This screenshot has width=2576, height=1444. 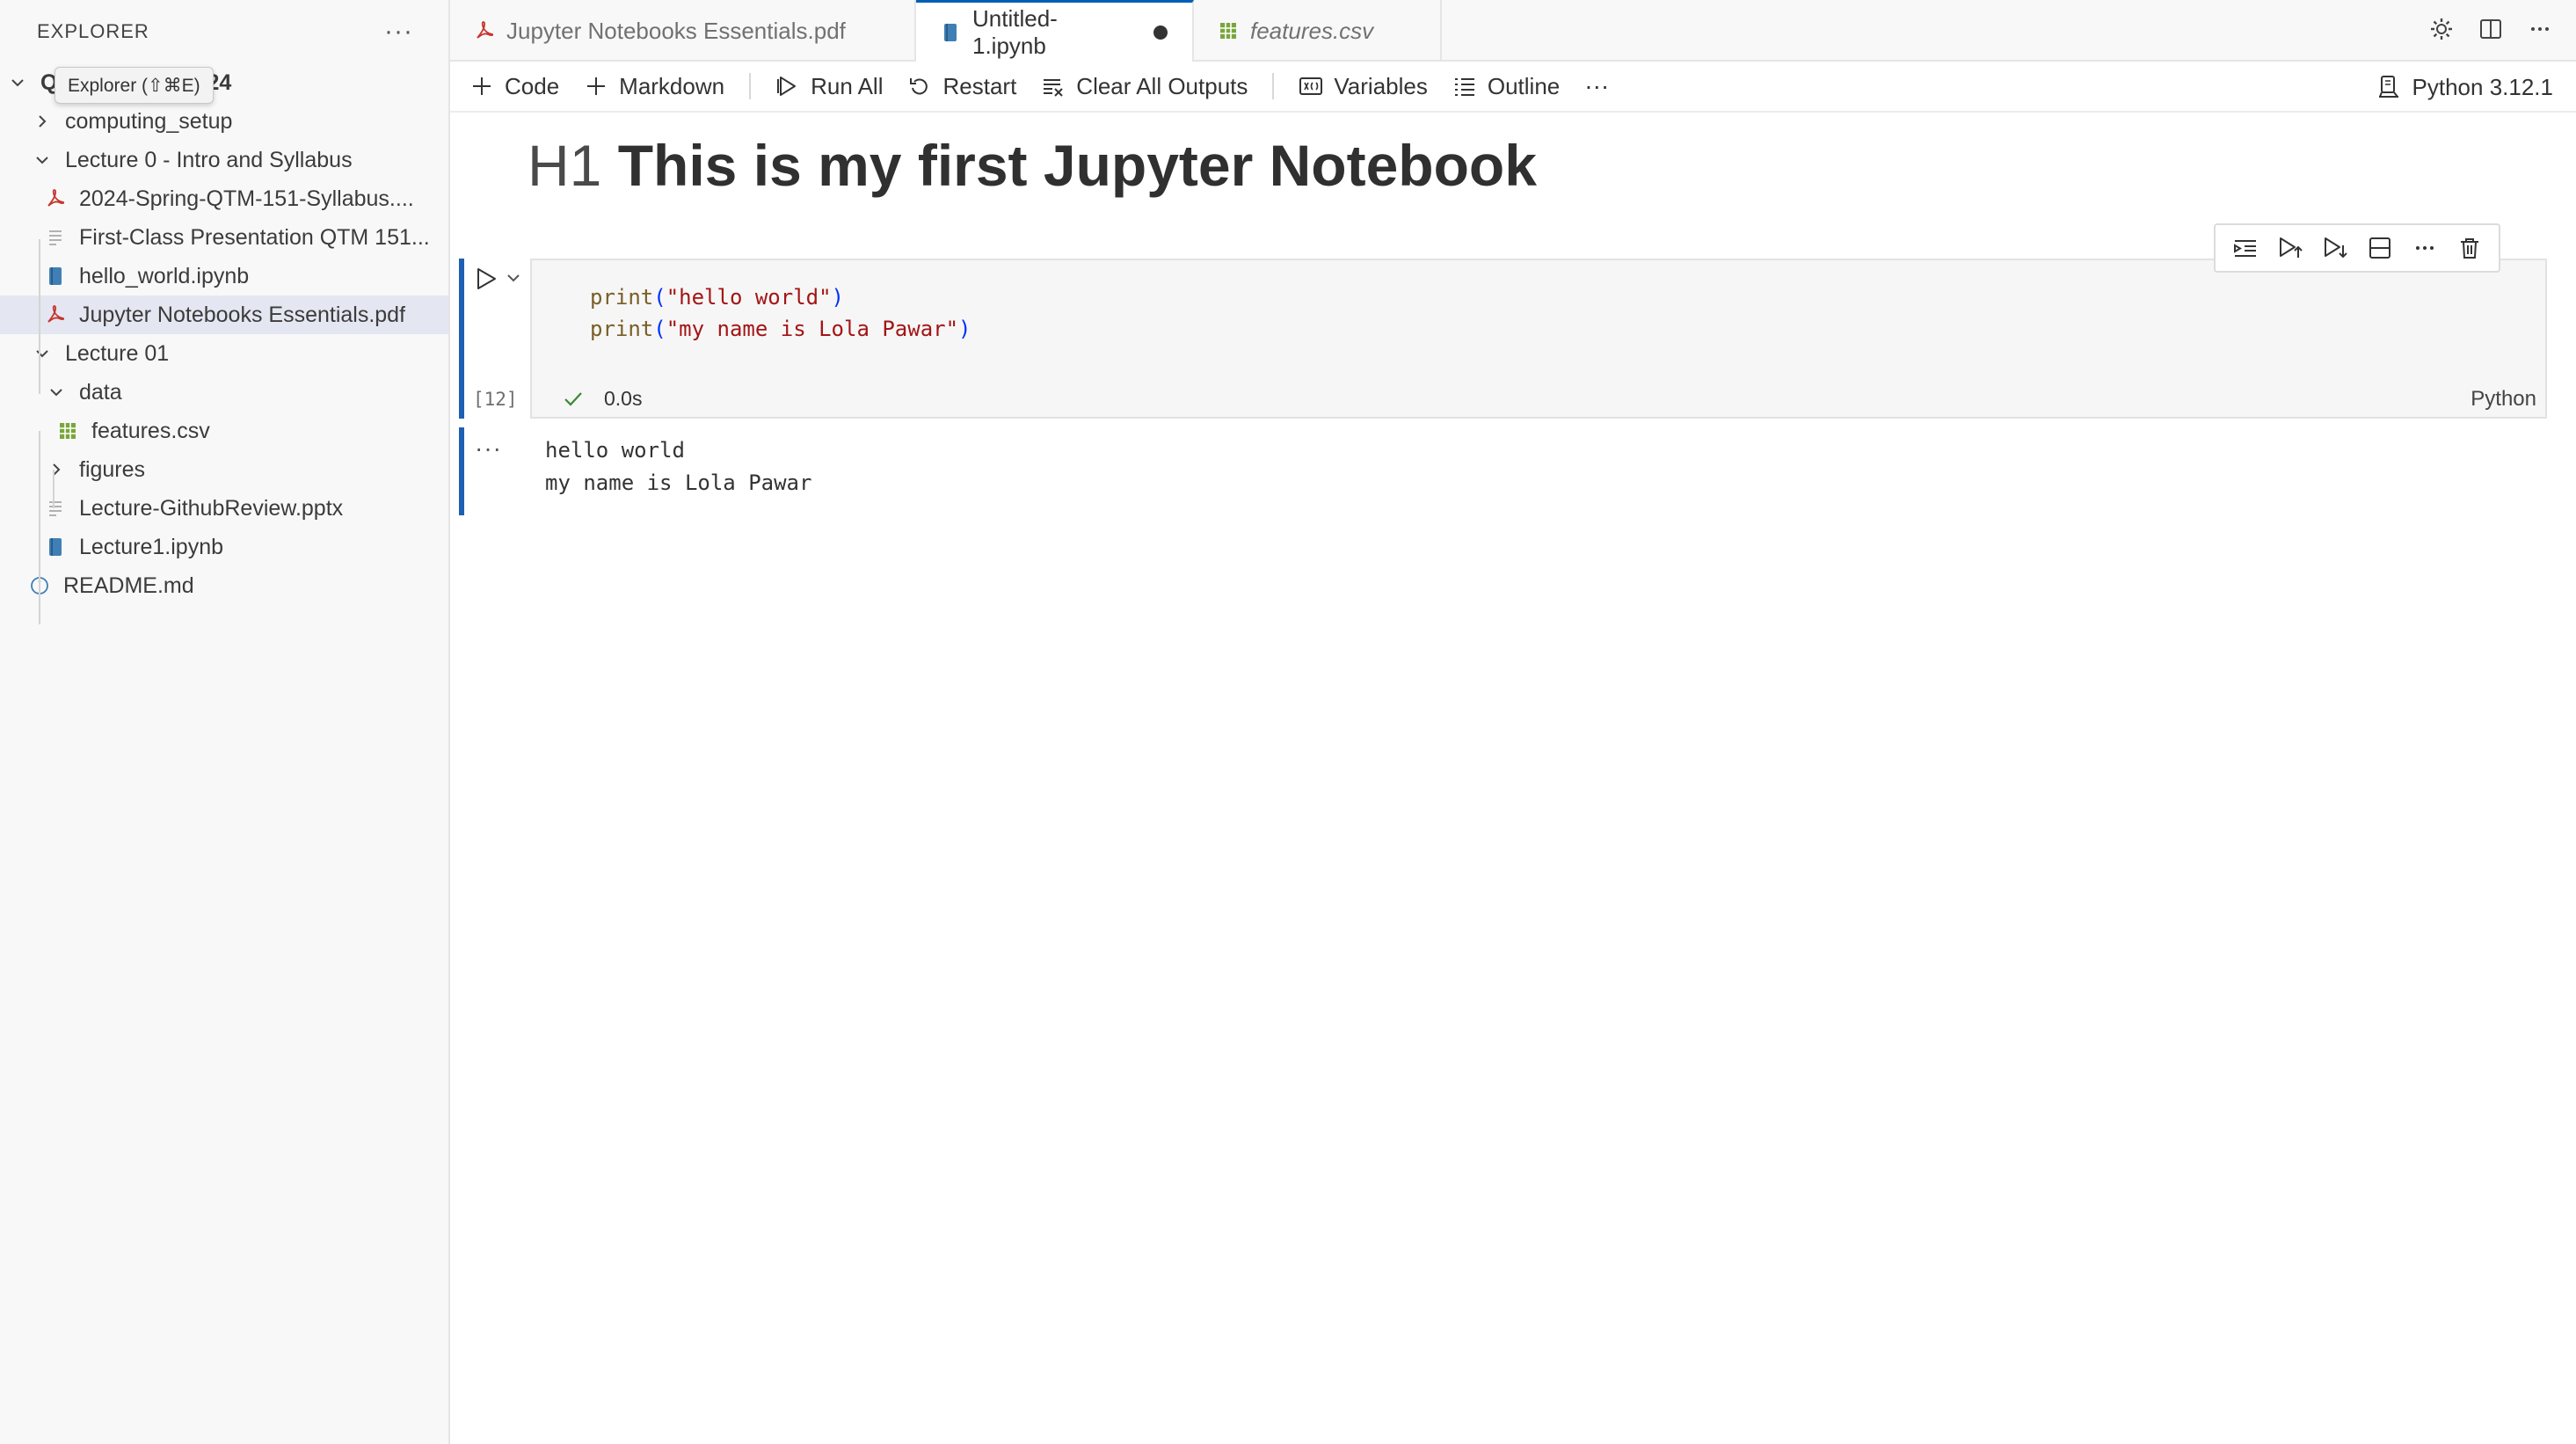 I want to click on more-toolbar-icon: ···, so click(x=1596, y=86).